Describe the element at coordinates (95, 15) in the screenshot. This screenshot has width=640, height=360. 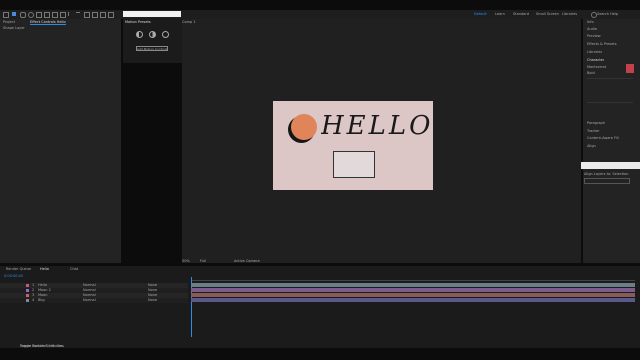
I see `stamp-tool-icon` at that location.